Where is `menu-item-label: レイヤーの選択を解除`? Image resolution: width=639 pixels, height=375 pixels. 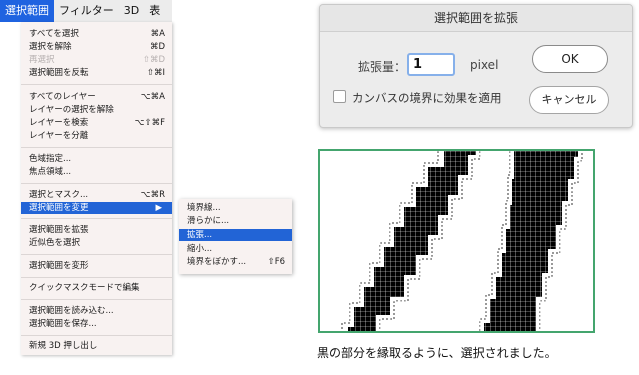 menu-item-label: レイヤーの選択を解除 is located at coordinates (71, 110).